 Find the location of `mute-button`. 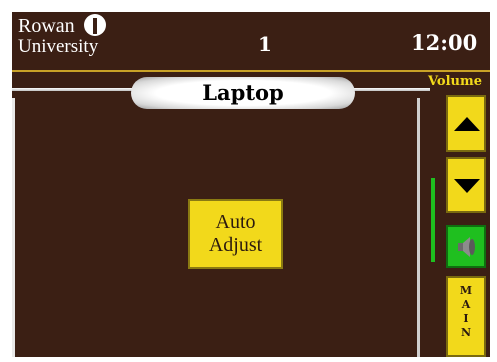

mute-button is located at coordinates (466, 246).